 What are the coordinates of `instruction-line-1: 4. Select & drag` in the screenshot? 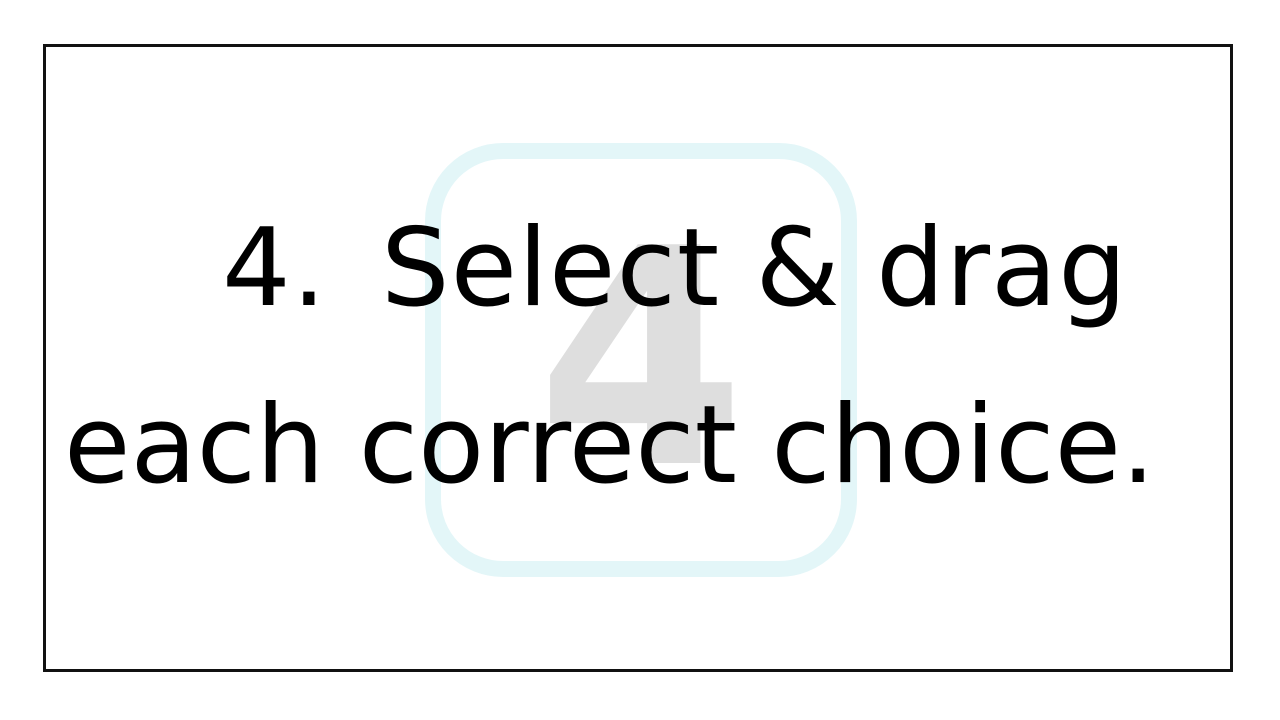 It's located at (675, 269).